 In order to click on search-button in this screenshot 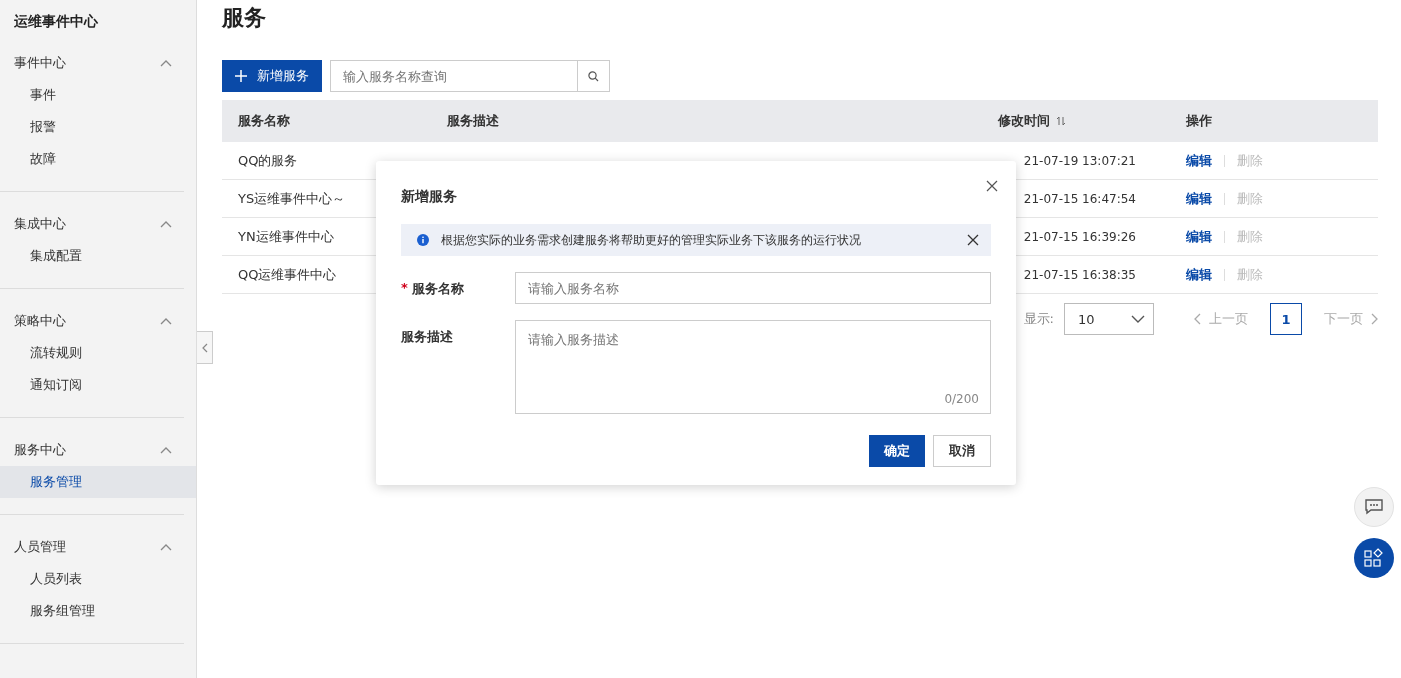, I will do `click(594, 76)`.